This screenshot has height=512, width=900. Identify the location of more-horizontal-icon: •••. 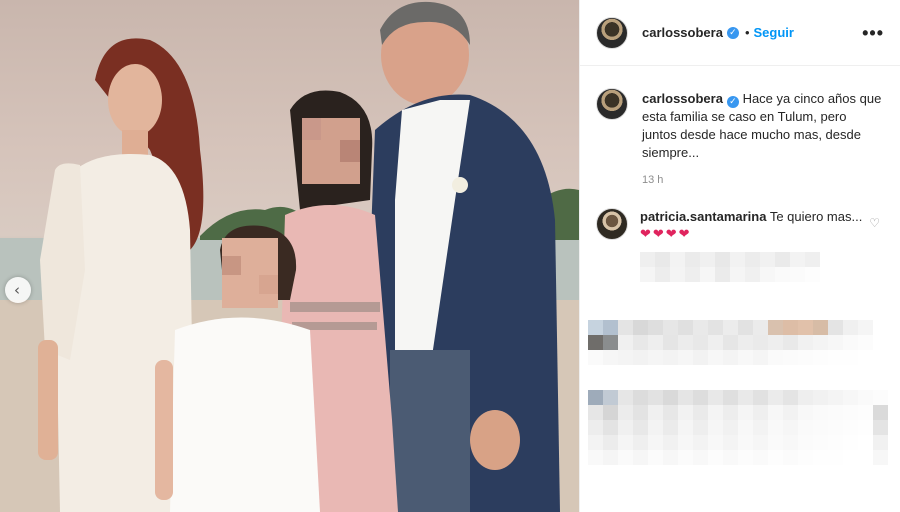
(873, 33).